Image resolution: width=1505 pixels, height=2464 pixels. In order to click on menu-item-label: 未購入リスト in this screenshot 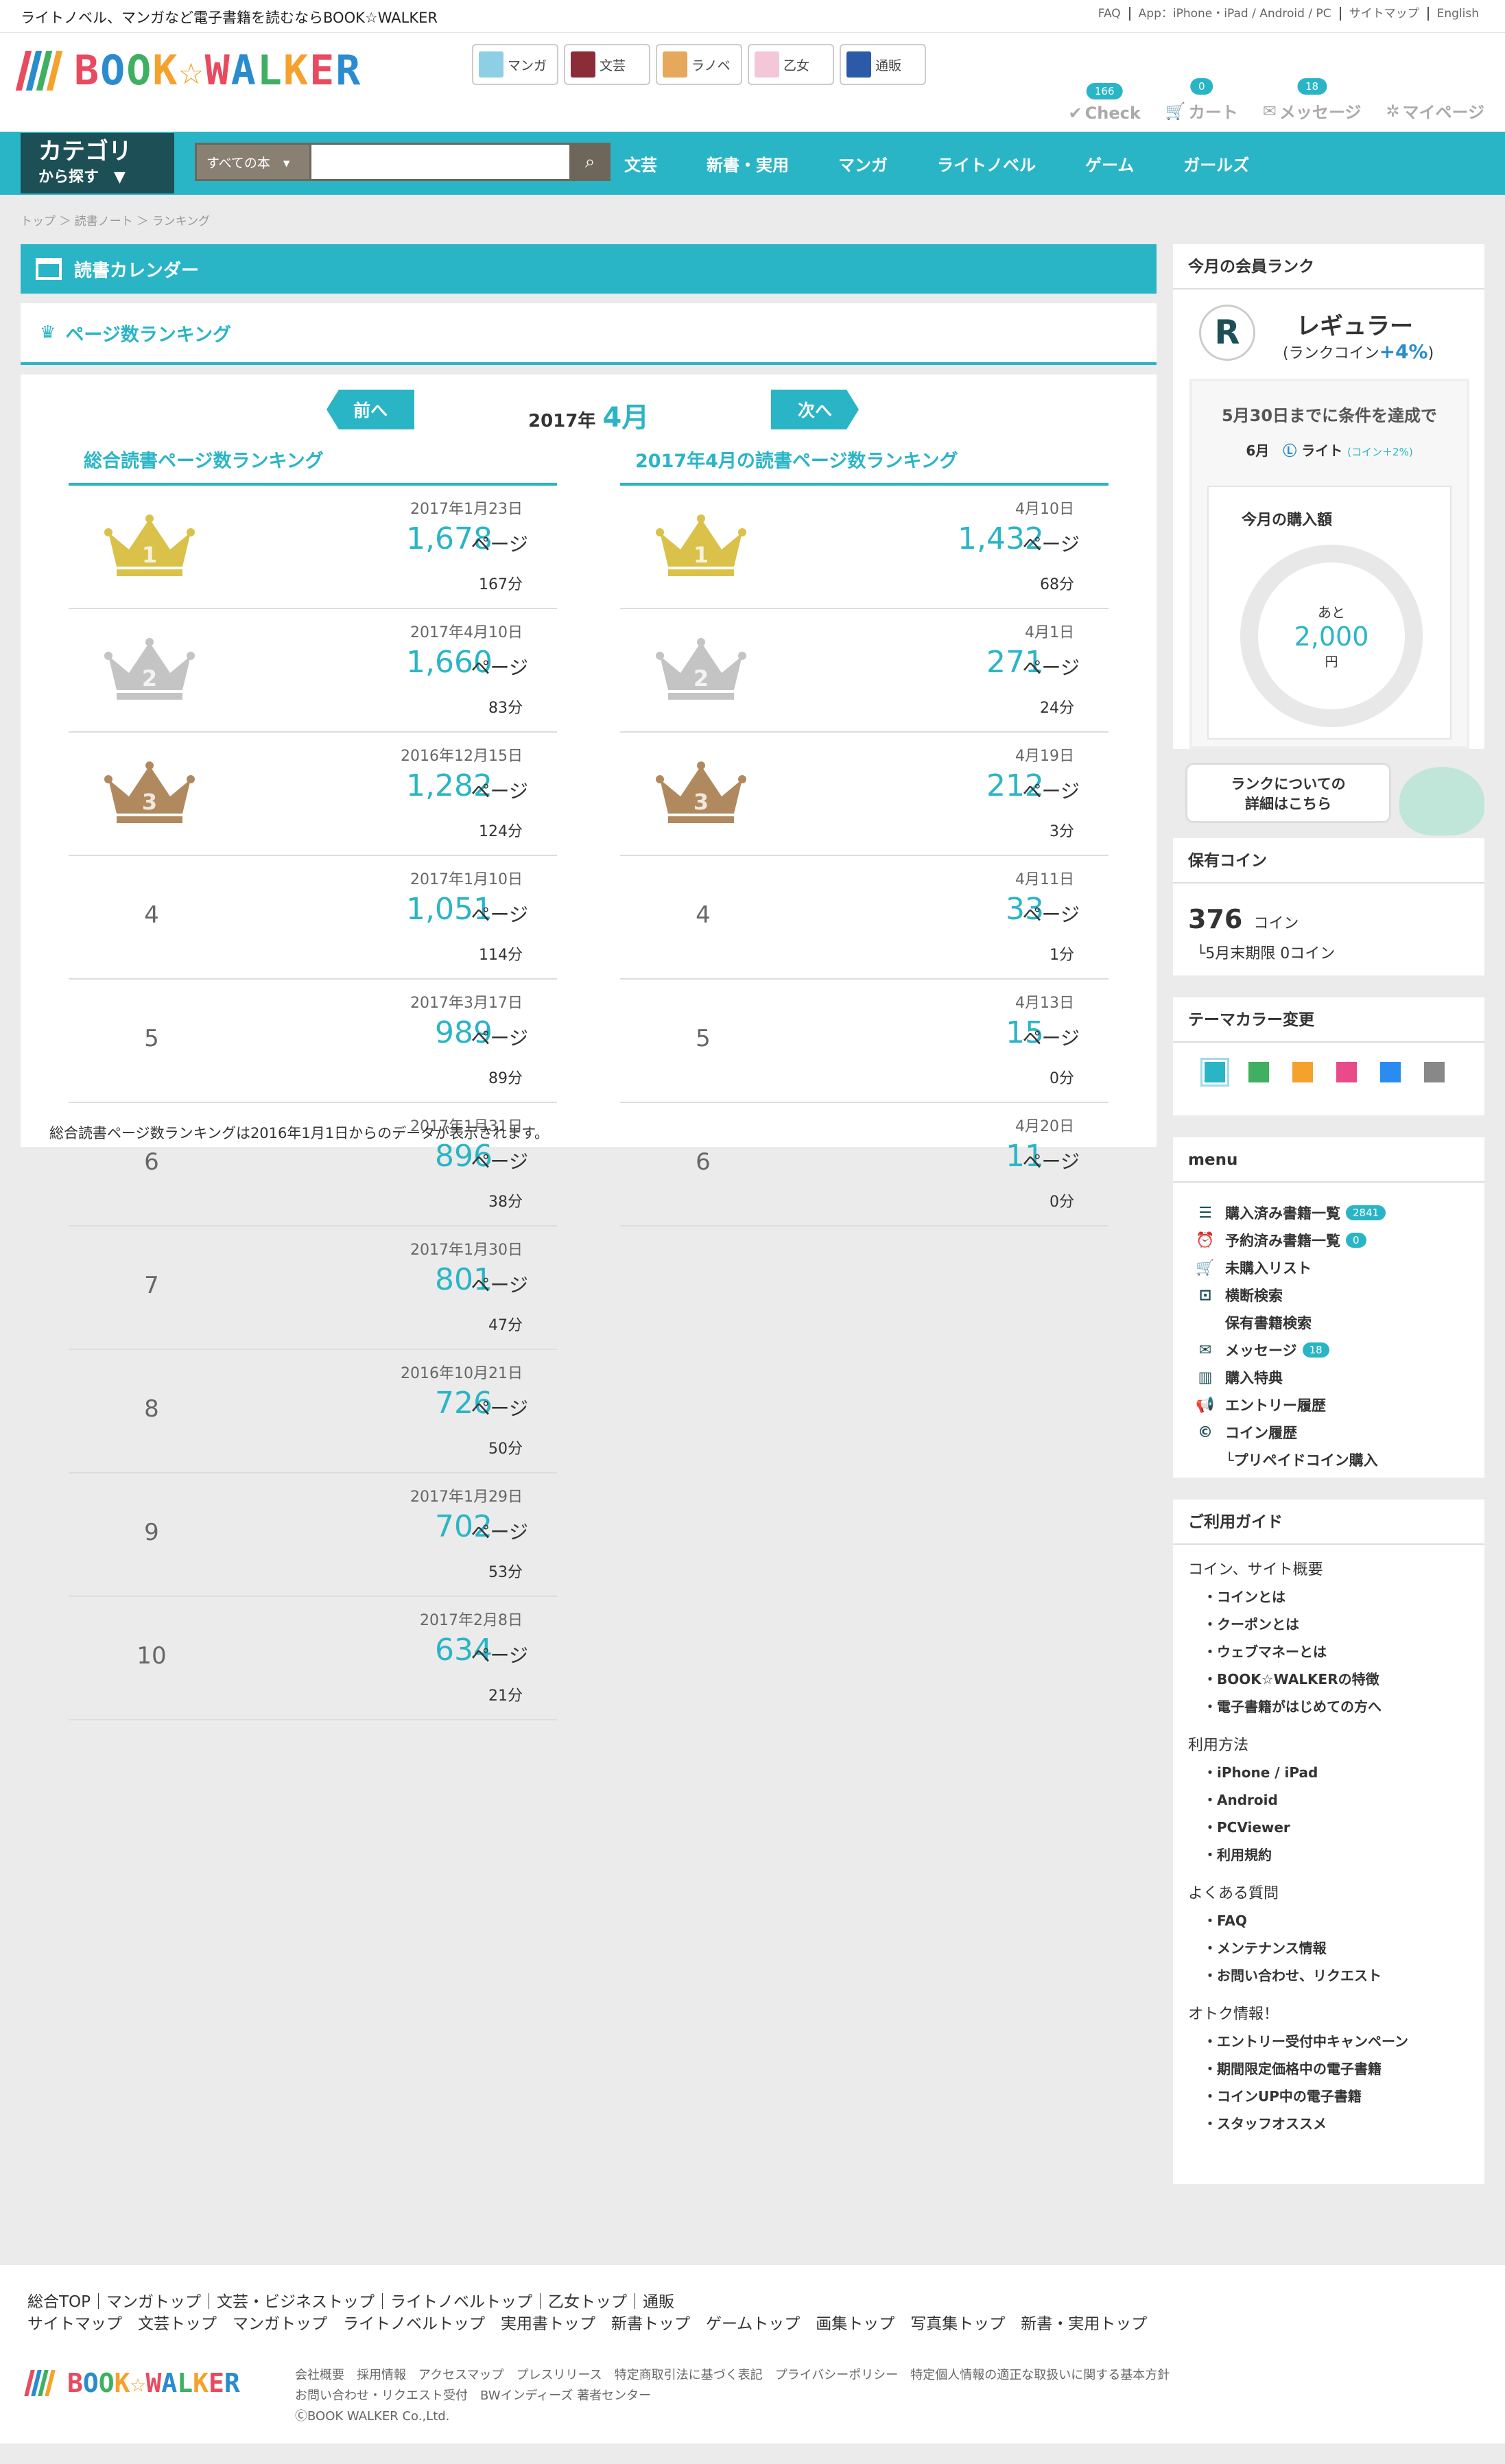, I will do `click(1268, 1268)`.